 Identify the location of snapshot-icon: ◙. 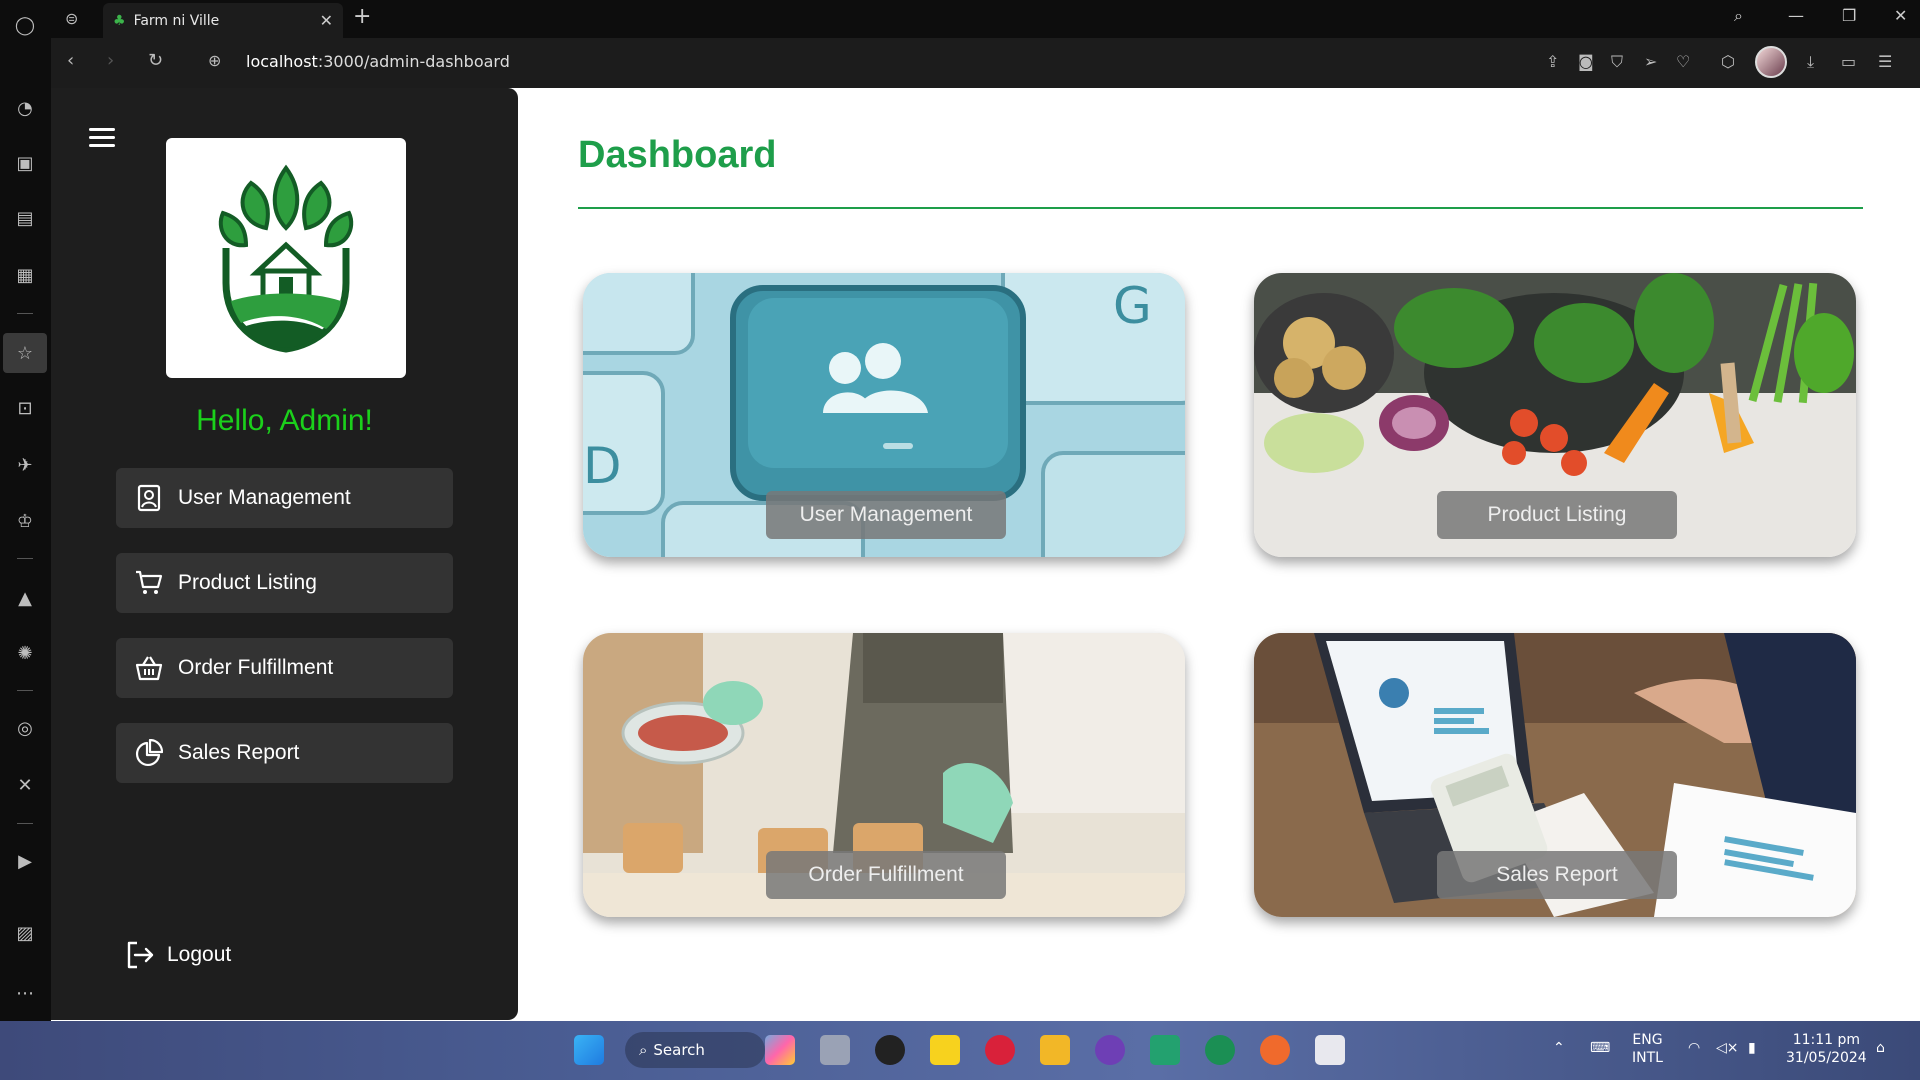
(1586, 61).